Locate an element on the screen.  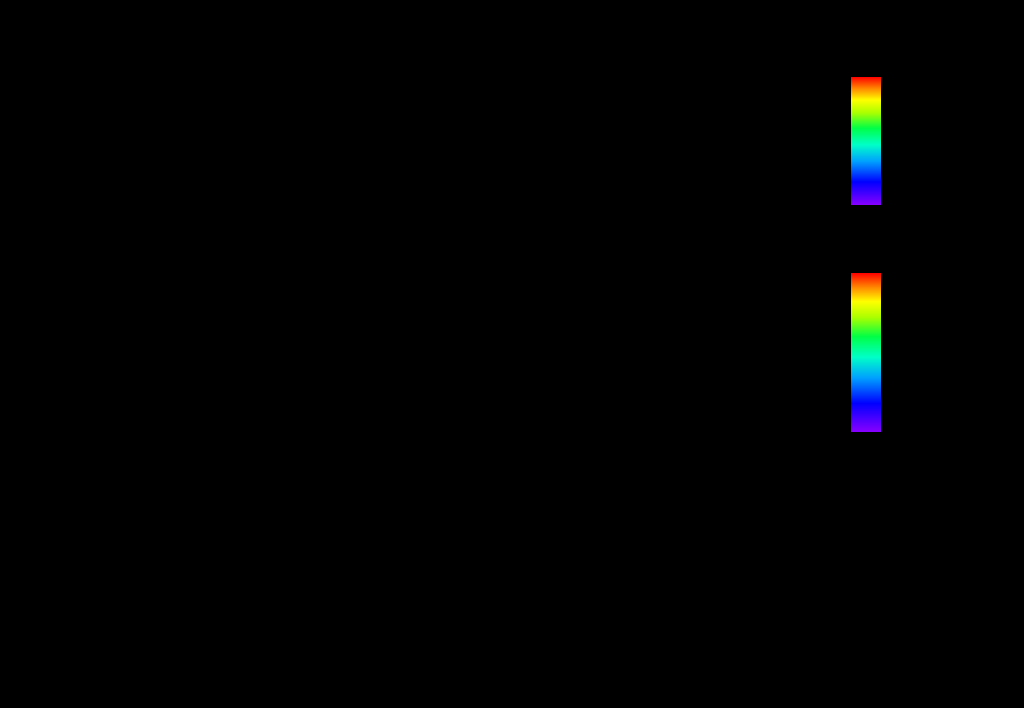
deg-colorbar is located at coordinates (866, 352).